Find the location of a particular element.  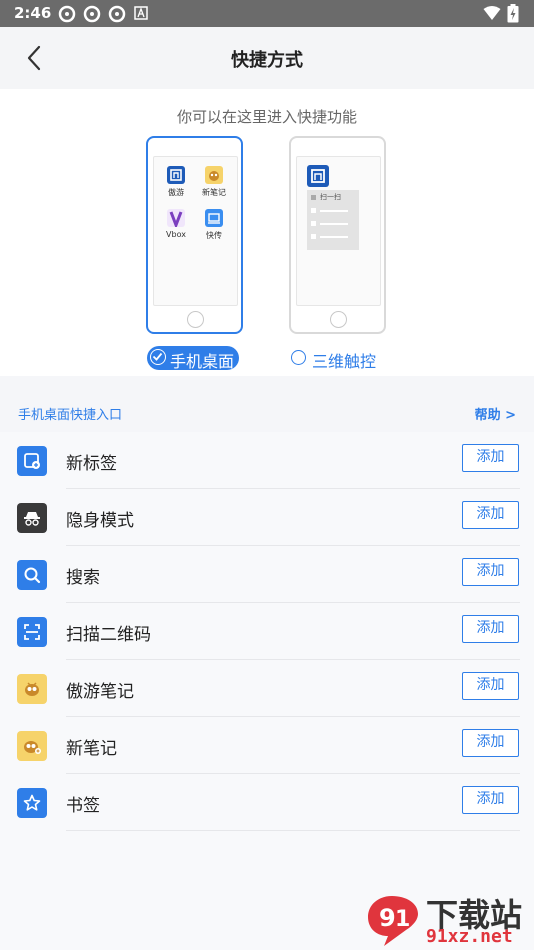

vbox-icon is located at coordinates (176, 219).